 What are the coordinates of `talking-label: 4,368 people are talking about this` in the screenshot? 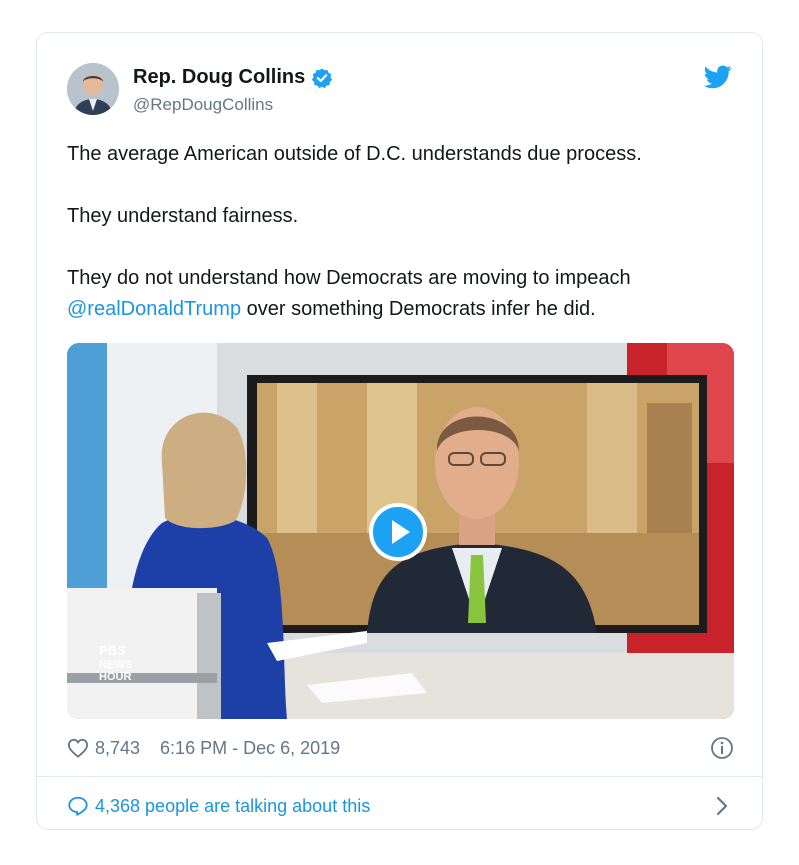 It's located at (232, 806).